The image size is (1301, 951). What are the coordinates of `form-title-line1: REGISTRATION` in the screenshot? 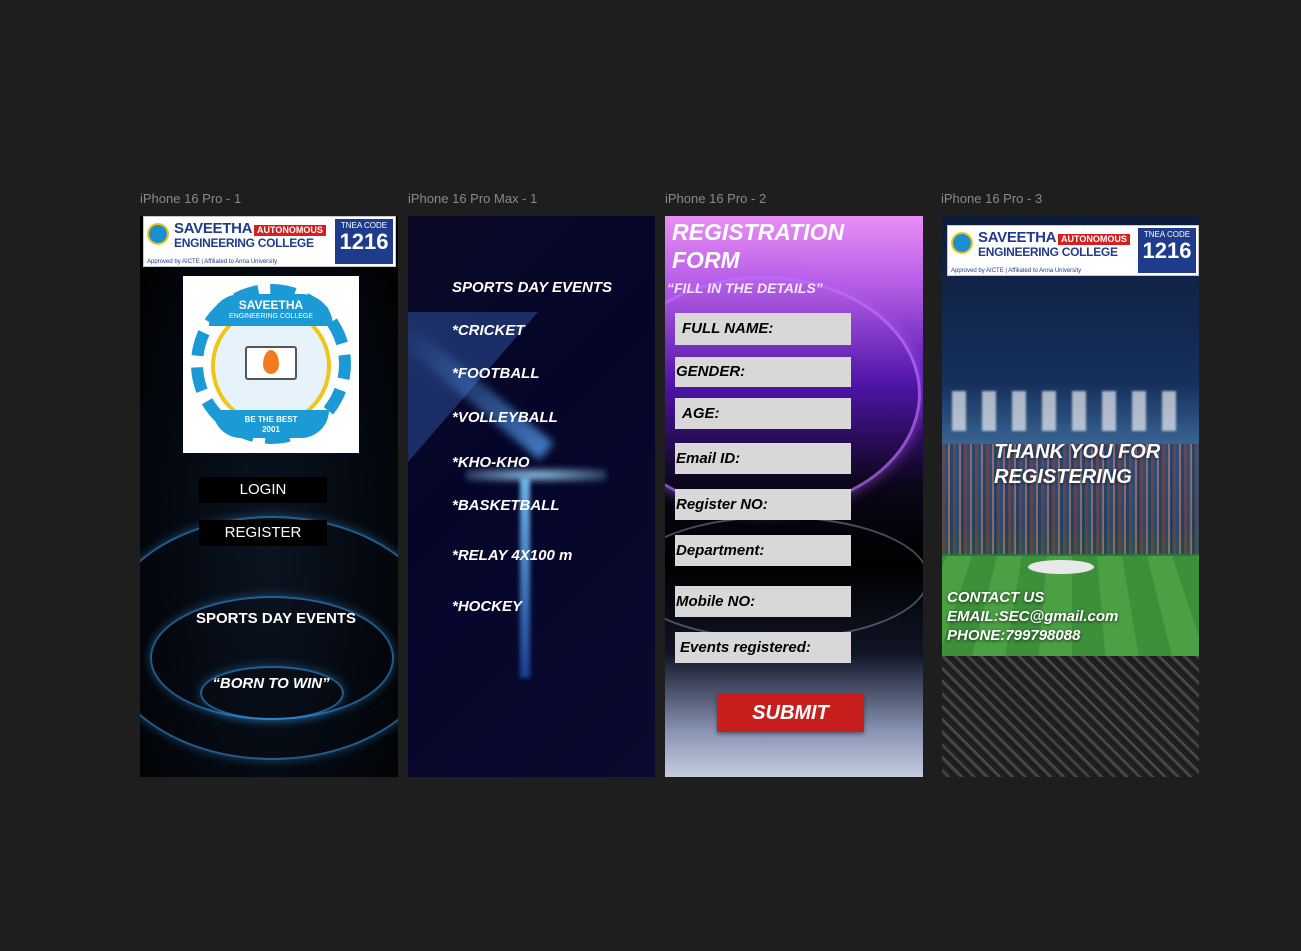 It's located at (758, 232).